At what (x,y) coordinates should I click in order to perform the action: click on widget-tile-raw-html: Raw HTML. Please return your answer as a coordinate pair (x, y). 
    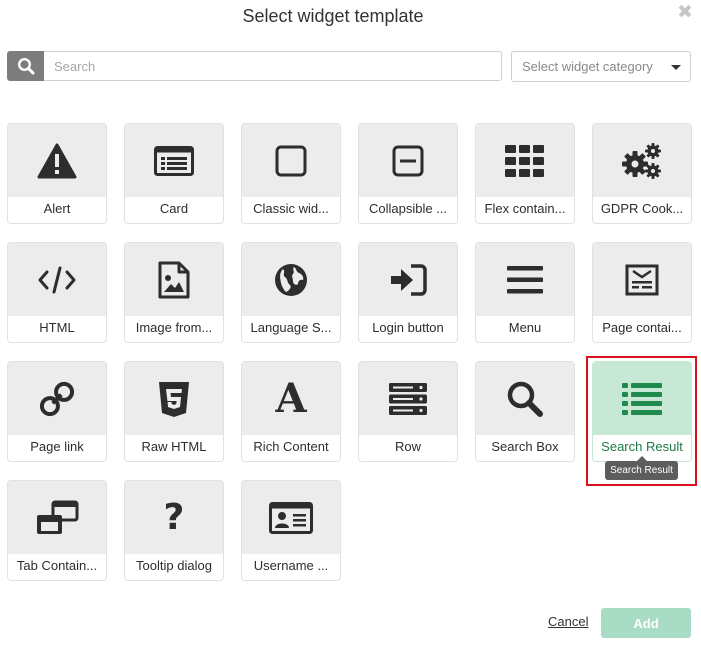
    Looking at the image, I should click on (174, 411).